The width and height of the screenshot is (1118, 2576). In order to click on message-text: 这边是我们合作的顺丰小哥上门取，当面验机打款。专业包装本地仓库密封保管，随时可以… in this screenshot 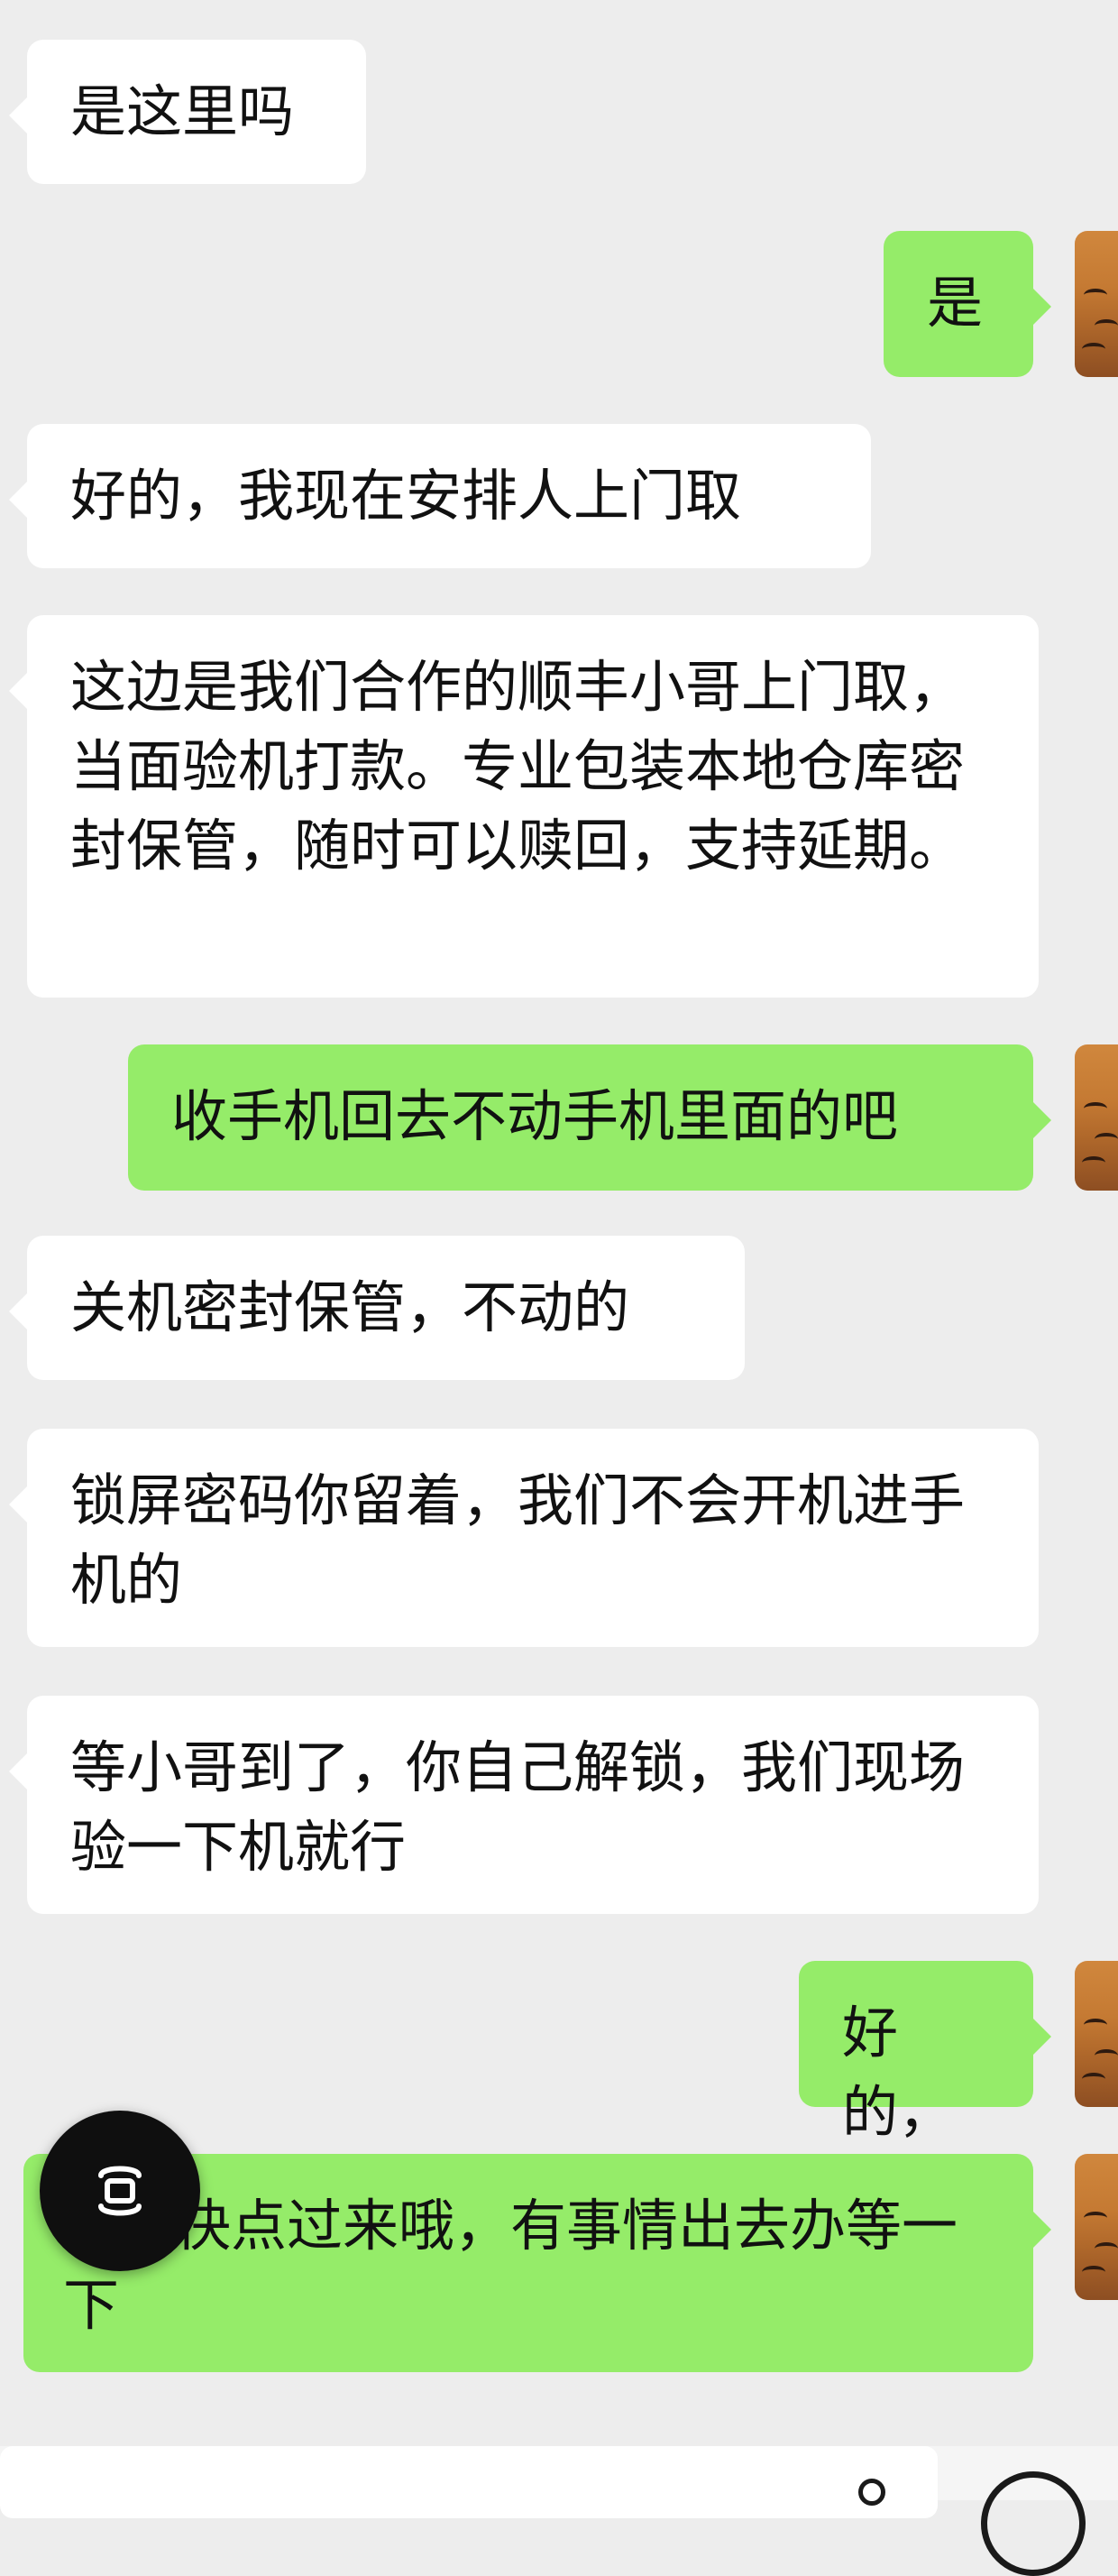, I will do `click(518, 766)`.